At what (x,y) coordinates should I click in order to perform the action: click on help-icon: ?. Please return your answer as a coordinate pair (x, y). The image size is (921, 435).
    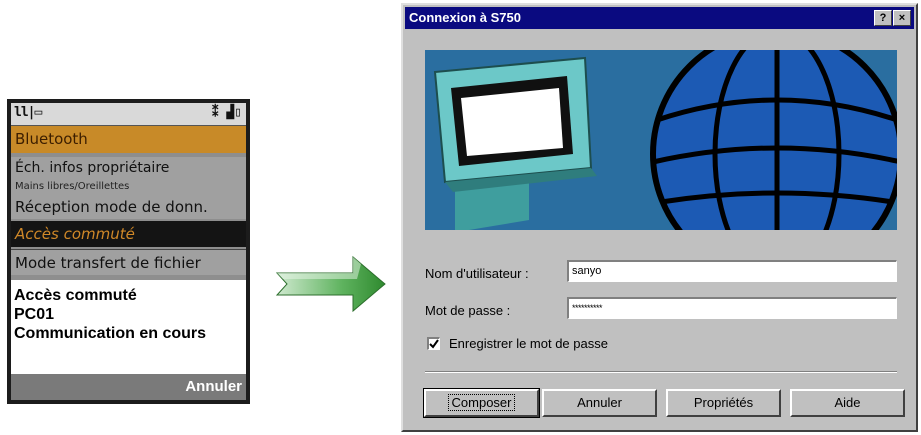
    Looking at the image, I should click on (883, 18).